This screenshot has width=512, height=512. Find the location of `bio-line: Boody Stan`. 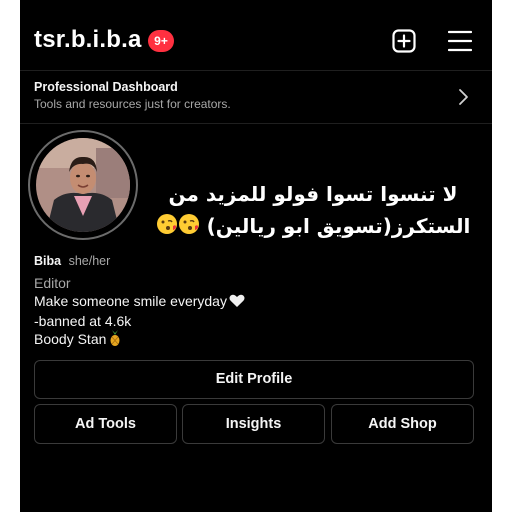

bio-line: Boody Stan is located at coordinates (139, 340).